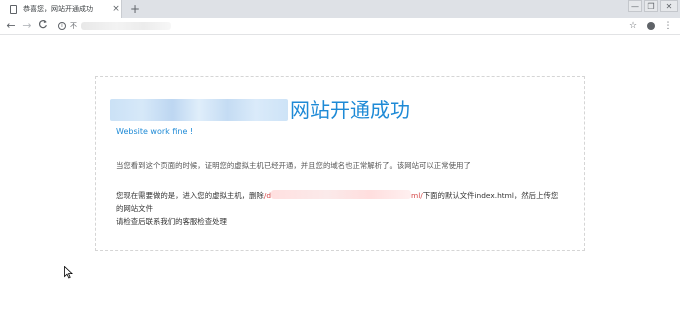 The image size is (680, 336). Describe the element at coordinates (58, 9) in the screenshot. I see `tab-title: 恭喜您，网站开通成功` at that location.